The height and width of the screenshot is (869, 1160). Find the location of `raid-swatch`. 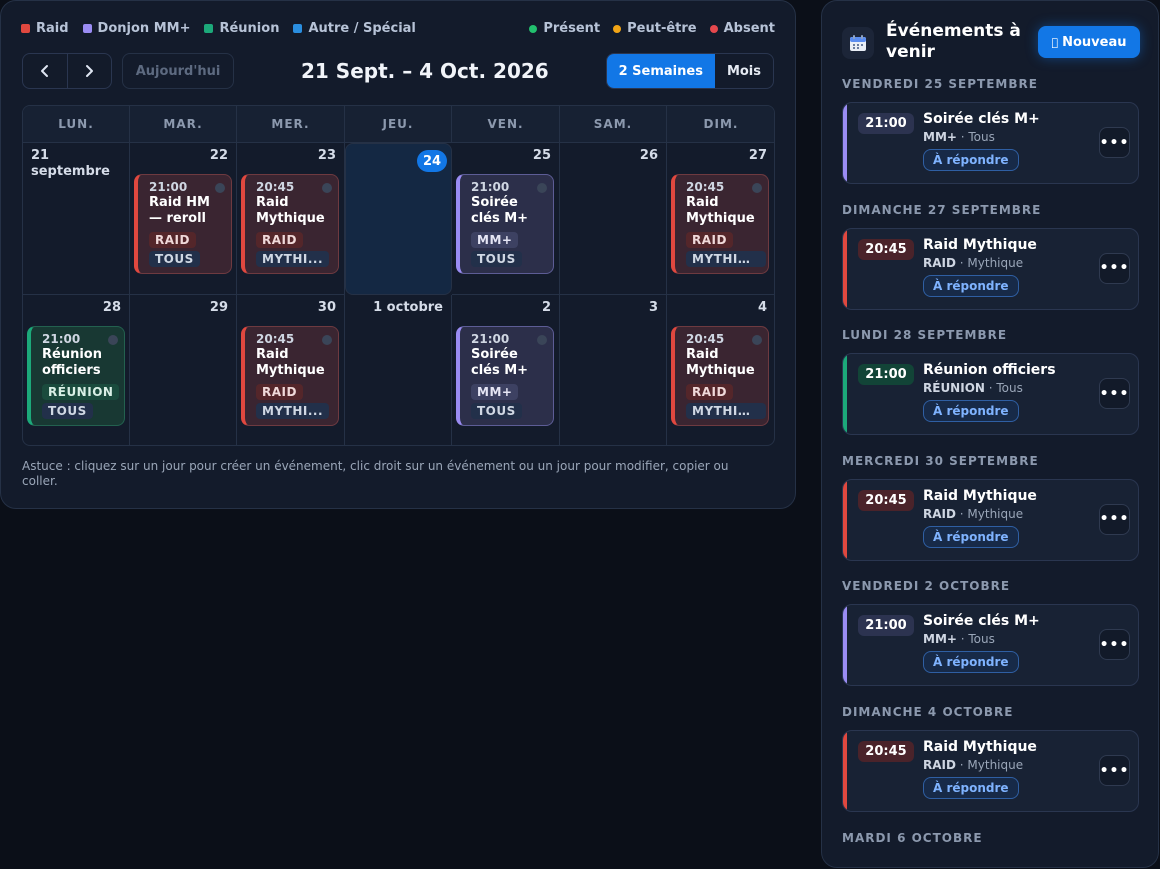

raid-swatch is located at coordinates (25, 28).